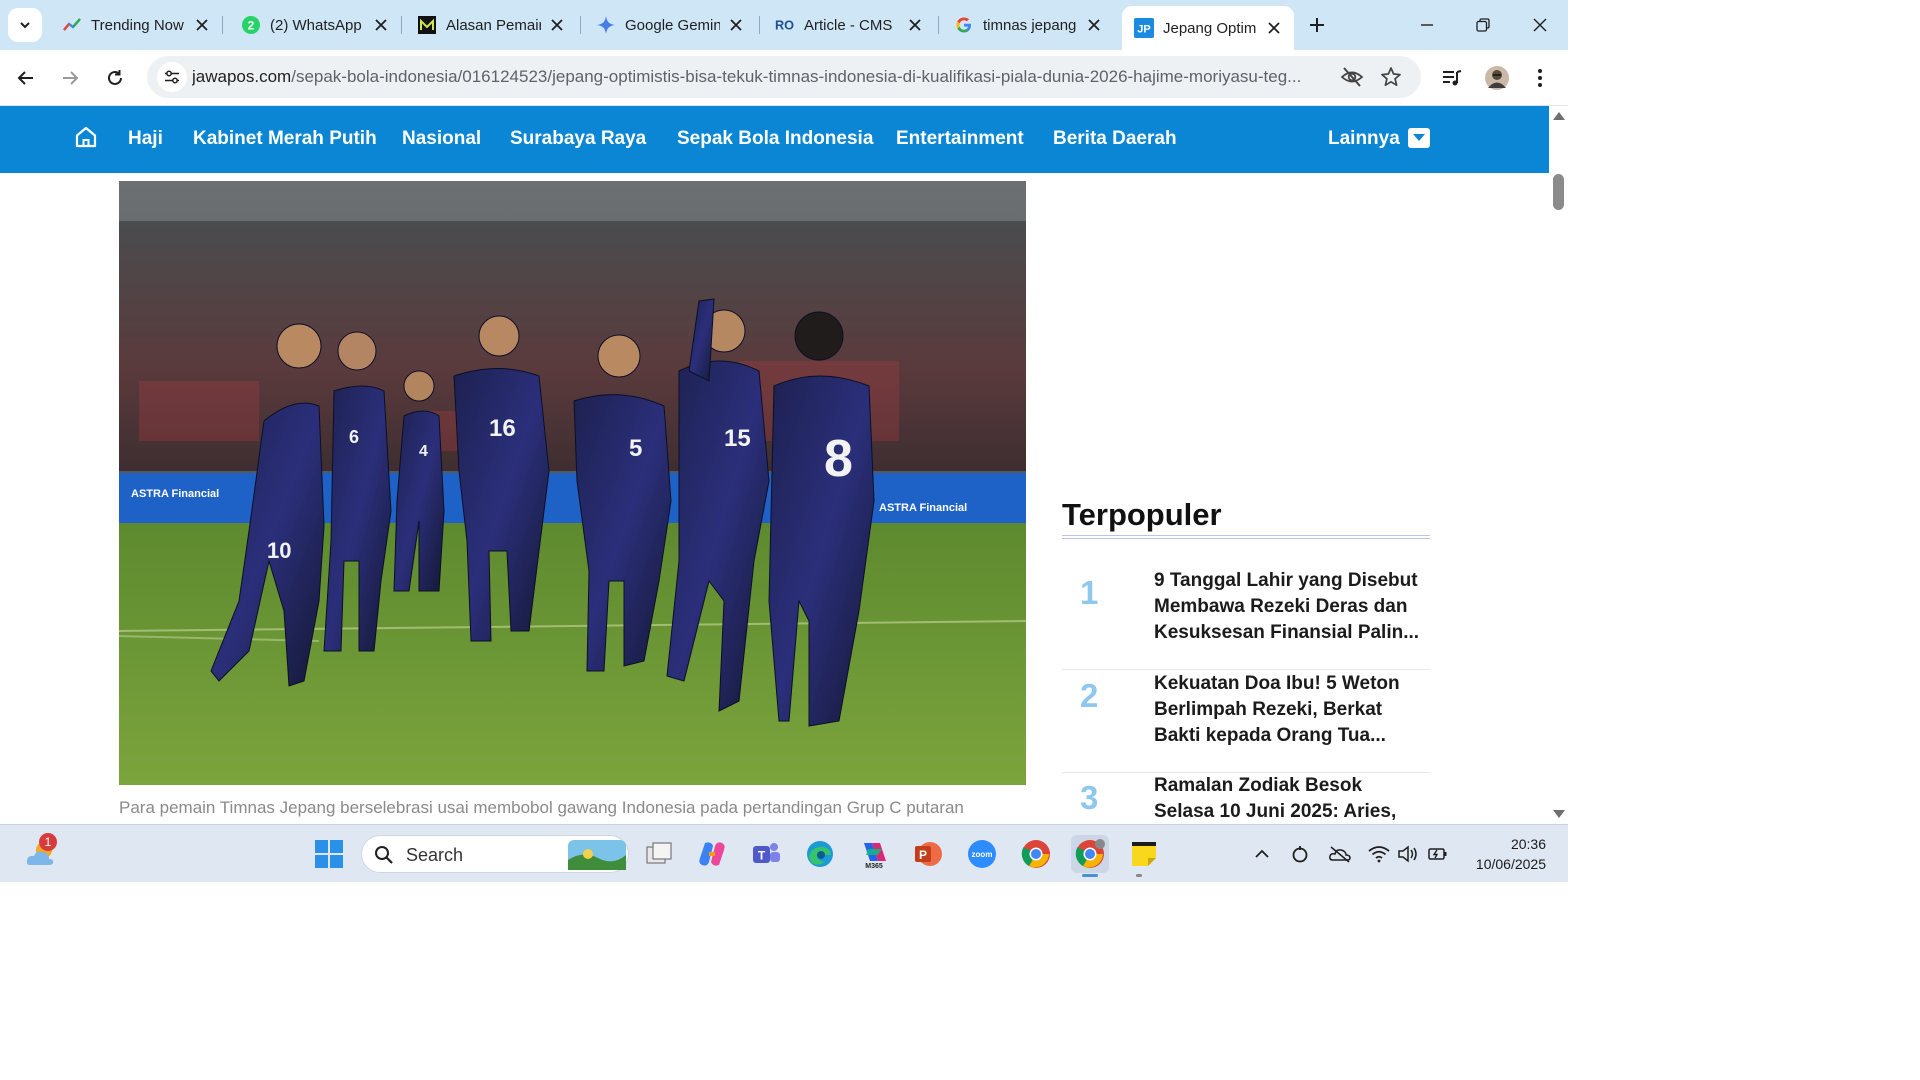  I want to click on restore-button, so click(1483, 25).